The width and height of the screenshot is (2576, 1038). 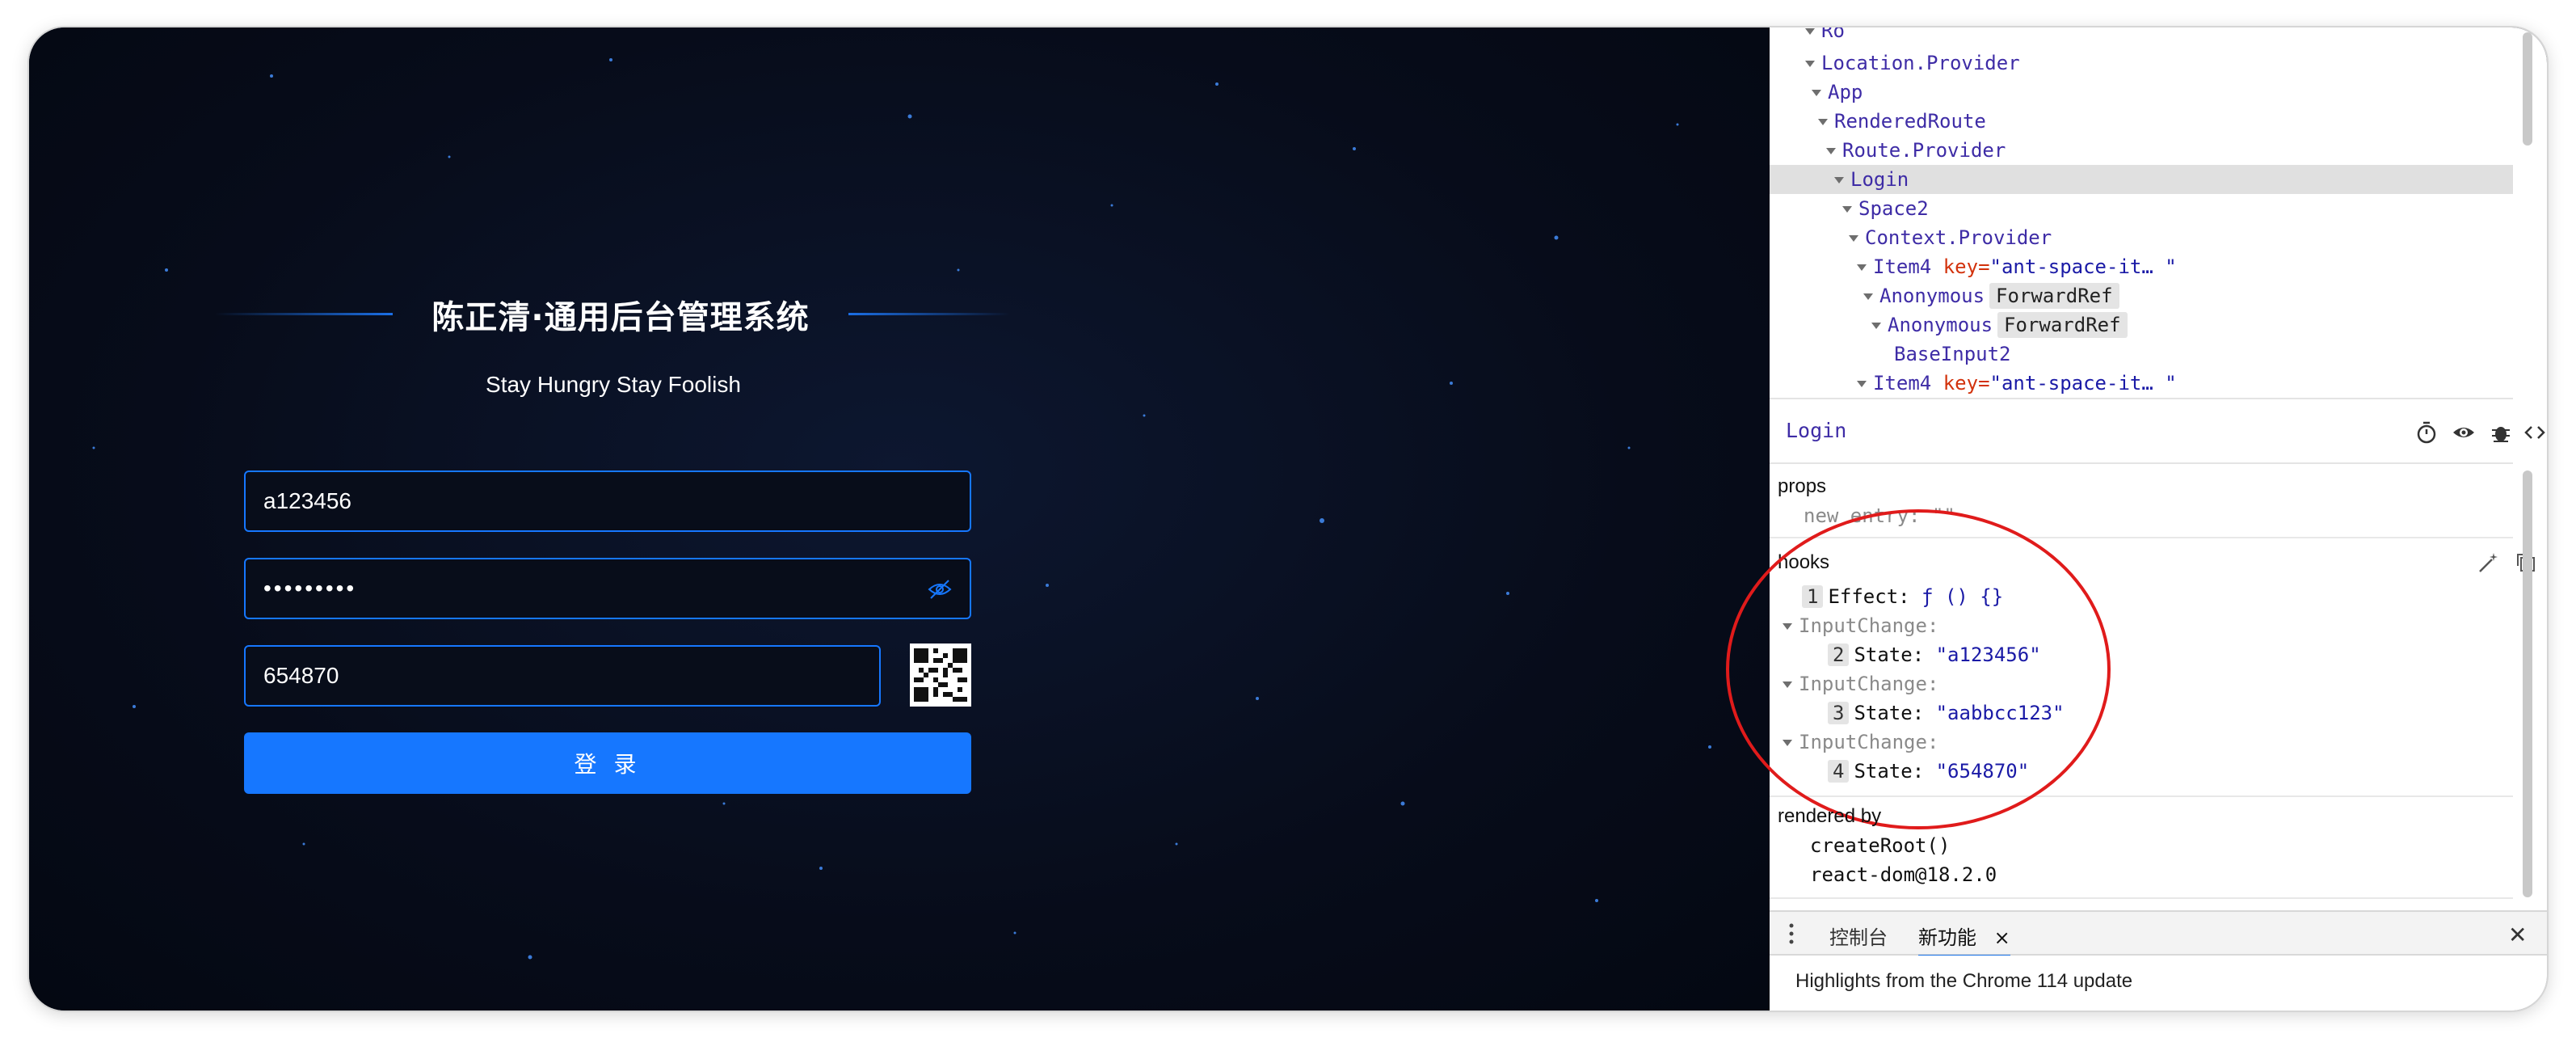 I want to click on tree-row: Space2, so click(x=2141, y=208).